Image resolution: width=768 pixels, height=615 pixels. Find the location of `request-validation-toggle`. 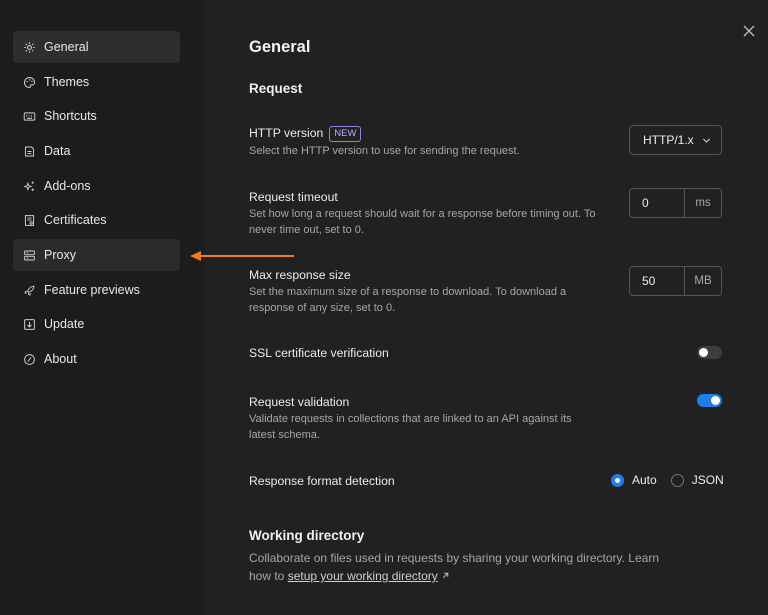

request-validation-toggle is located at coordinates (709, 400).